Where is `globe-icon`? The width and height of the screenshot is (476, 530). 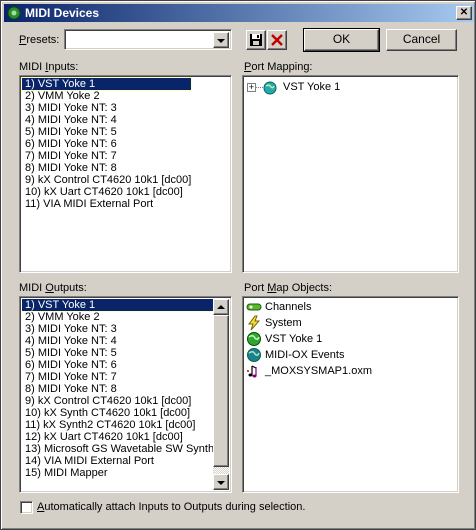 globe-icon is located at coordinates (270, 88).